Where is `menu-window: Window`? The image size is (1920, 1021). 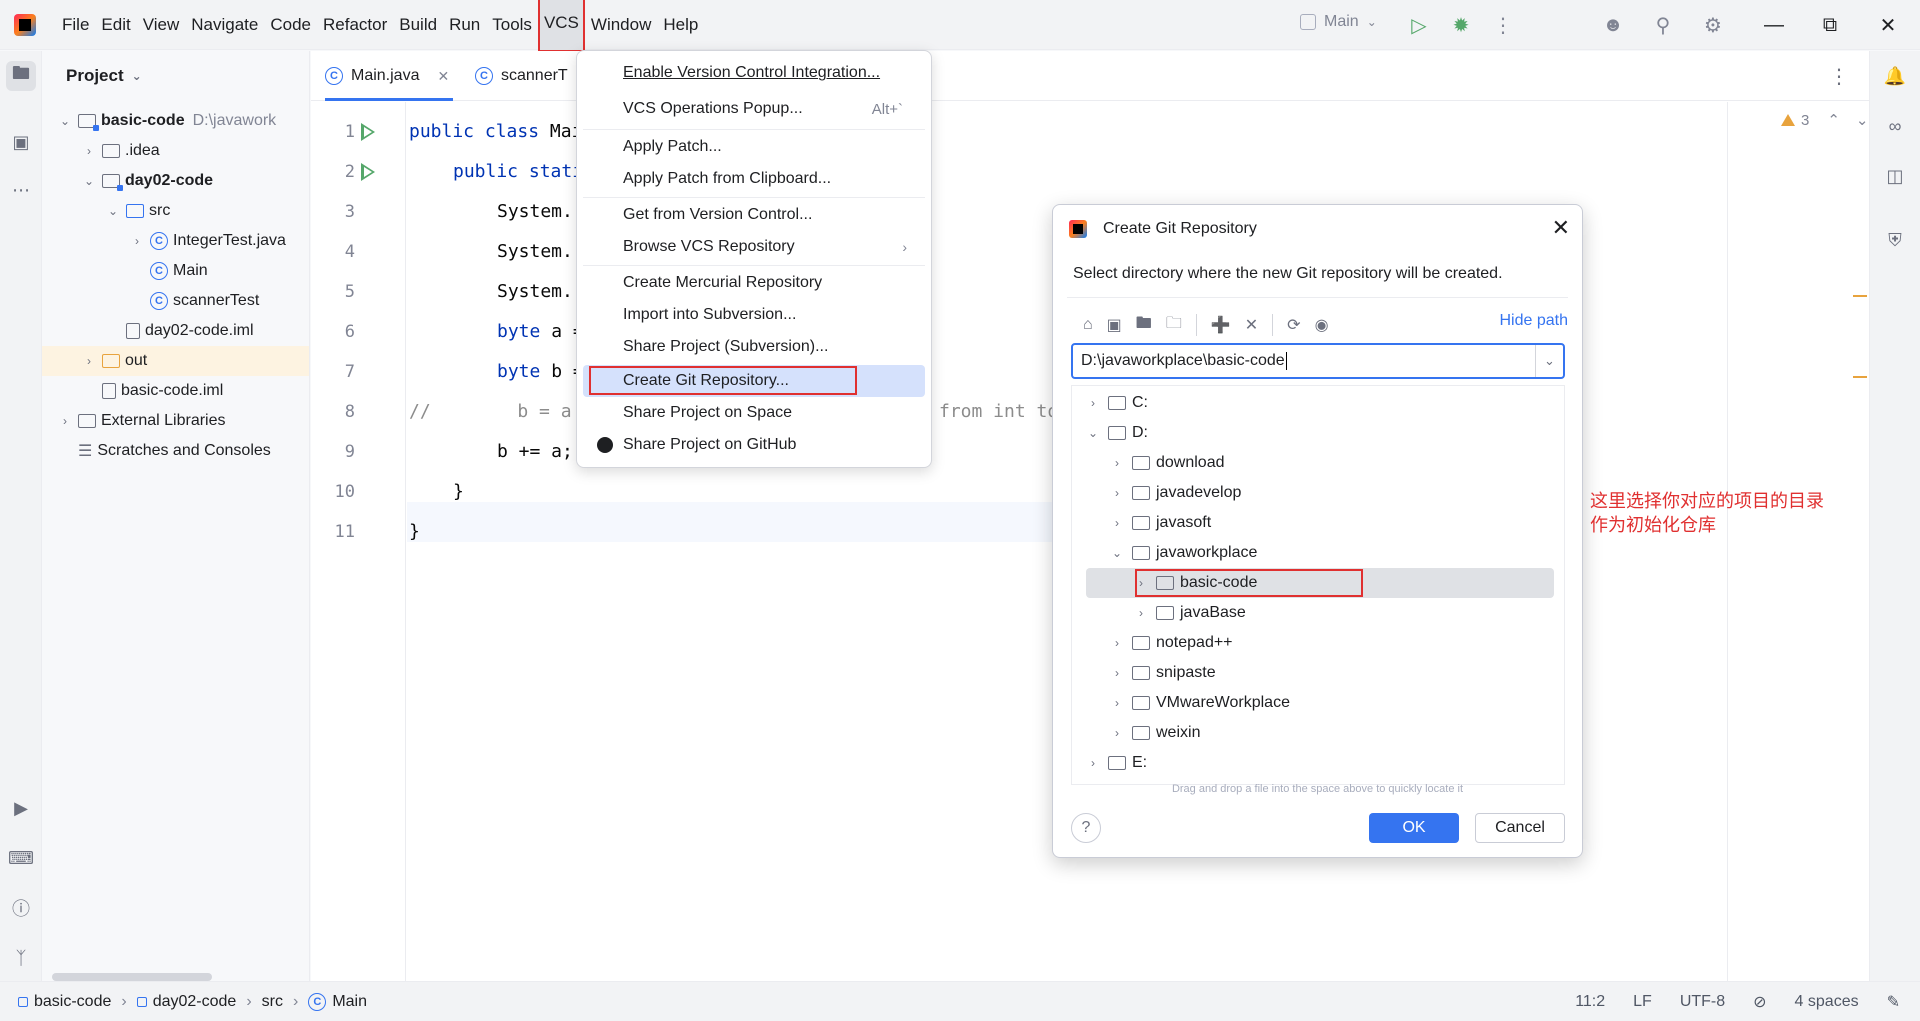
menu-window: Window is located at coordinates (621, 25).